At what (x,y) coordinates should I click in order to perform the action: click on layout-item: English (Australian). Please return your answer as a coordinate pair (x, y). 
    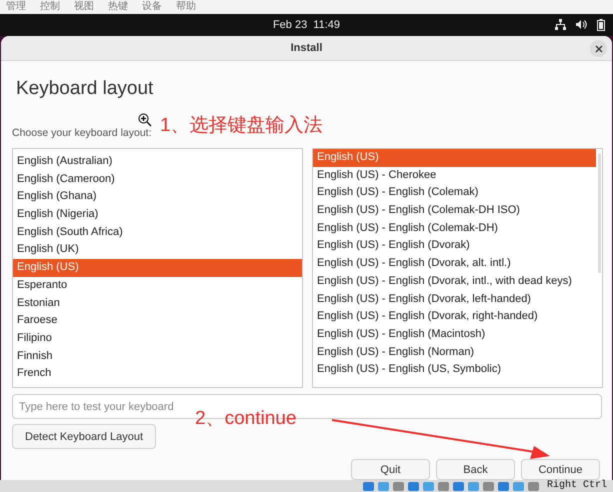
    Looking at the image, I should click on (157, 162).